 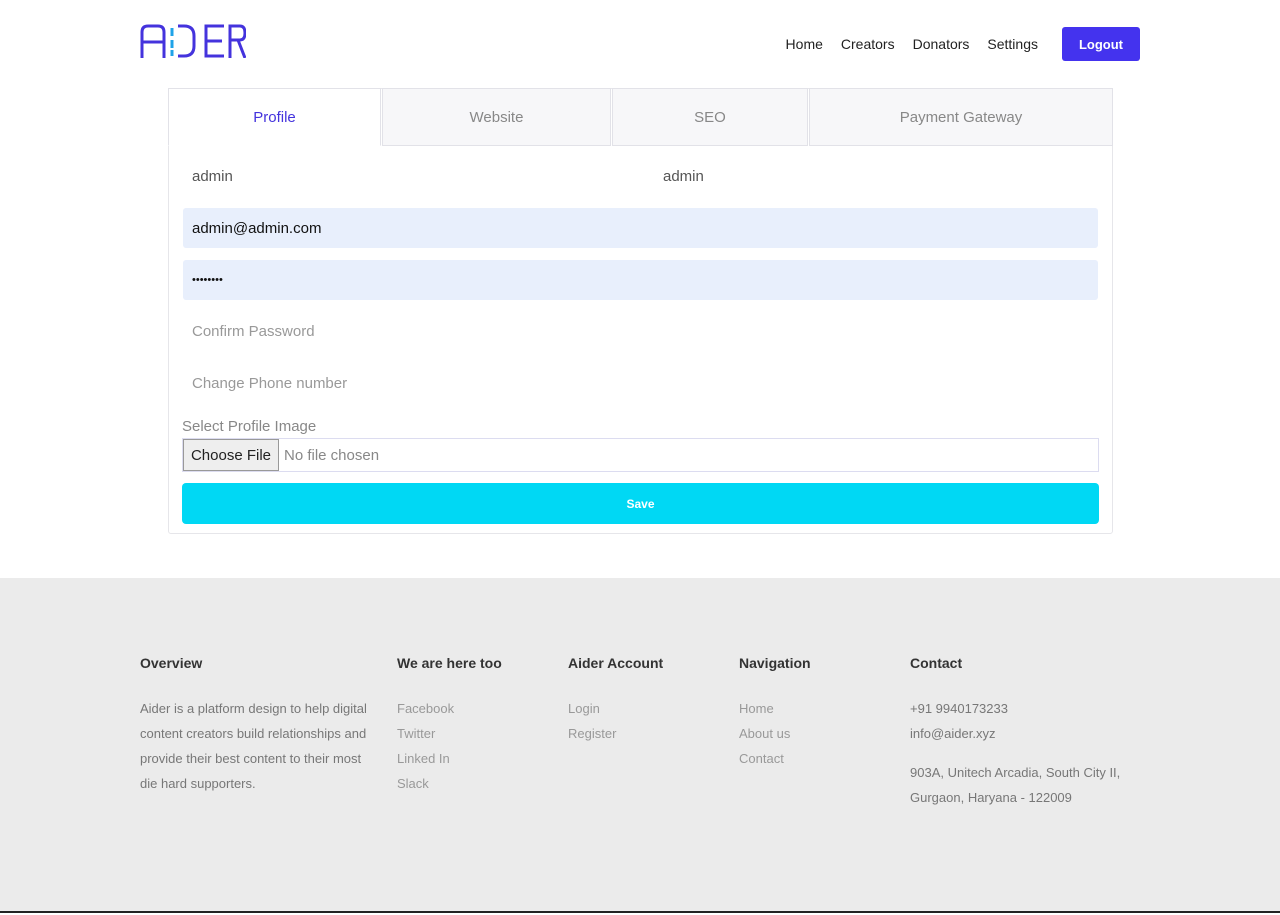 What do you see at coordinates (961, 117) in the screenshot?
I see `tab-payment-gateway: Payment Gateway` at bounding box center [961, 117].